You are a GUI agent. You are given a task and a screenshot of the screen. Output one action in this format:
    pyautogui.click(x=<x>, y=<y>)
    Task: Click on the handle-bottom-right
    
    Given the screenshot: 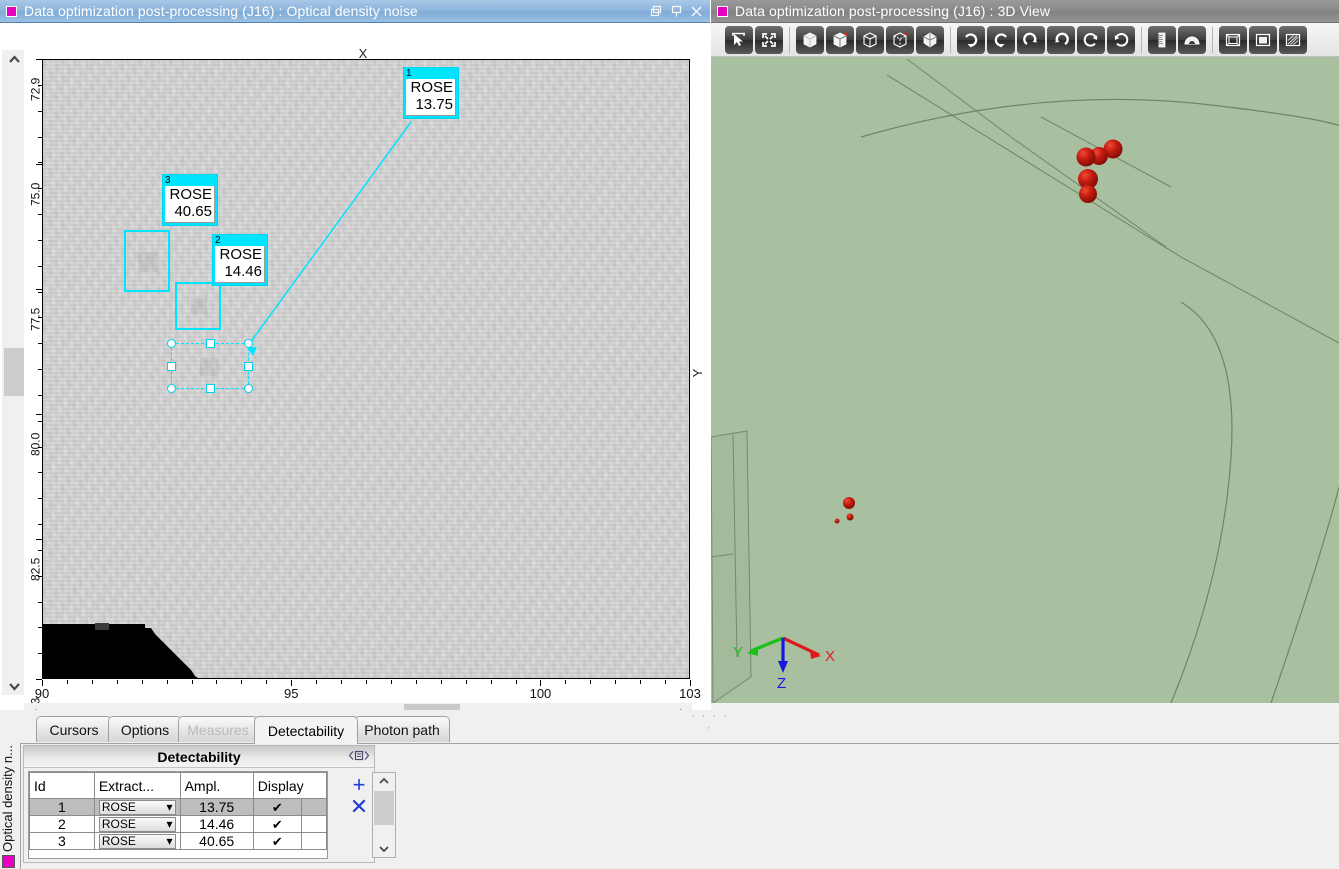 What is the action you would take?
    pyautogui.click(x=248, y=388)
    